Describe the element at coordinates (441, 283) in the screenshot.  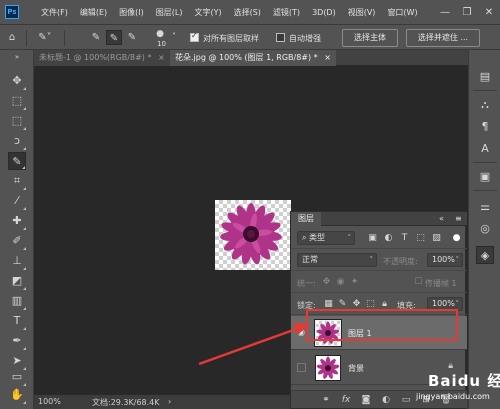
I see `propagate-label: 传播帧 1` at that location.